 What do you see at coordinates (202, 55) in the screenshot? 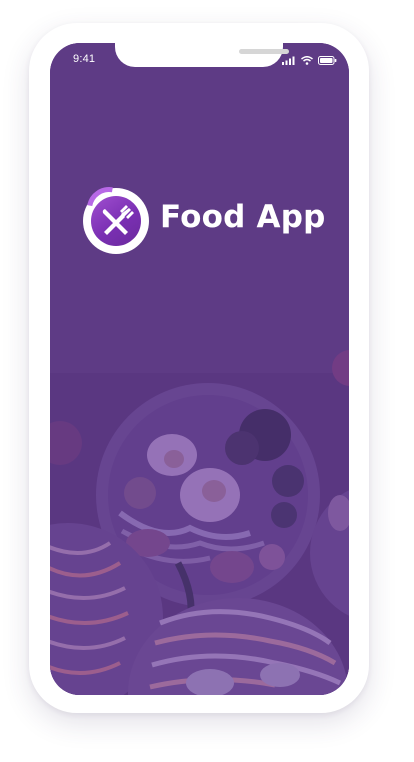
I see `phone-notch` at bounding box center [202, 55].